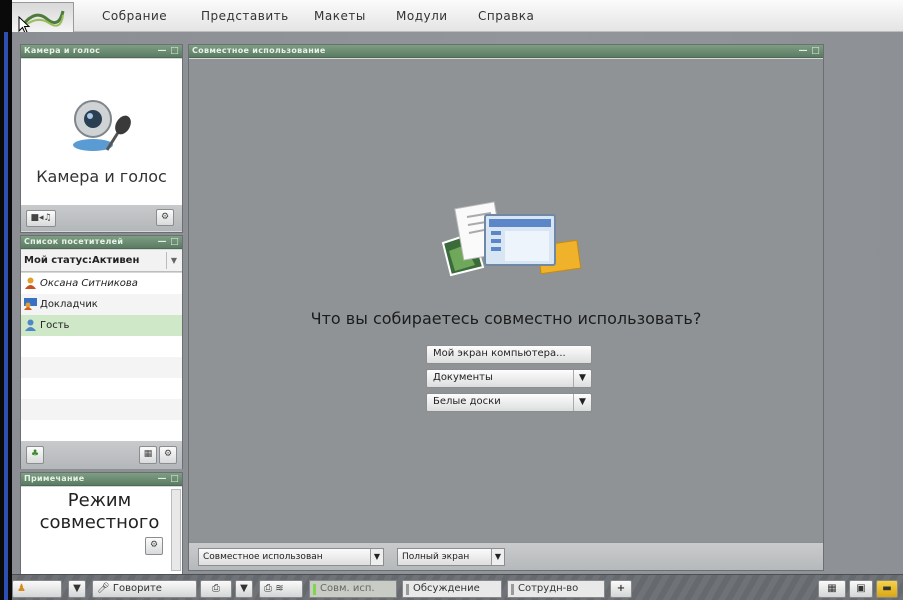 The width and height of the screenshot is (903, 600). I want to click on add-user-icon: ♣, so click(35, 454).